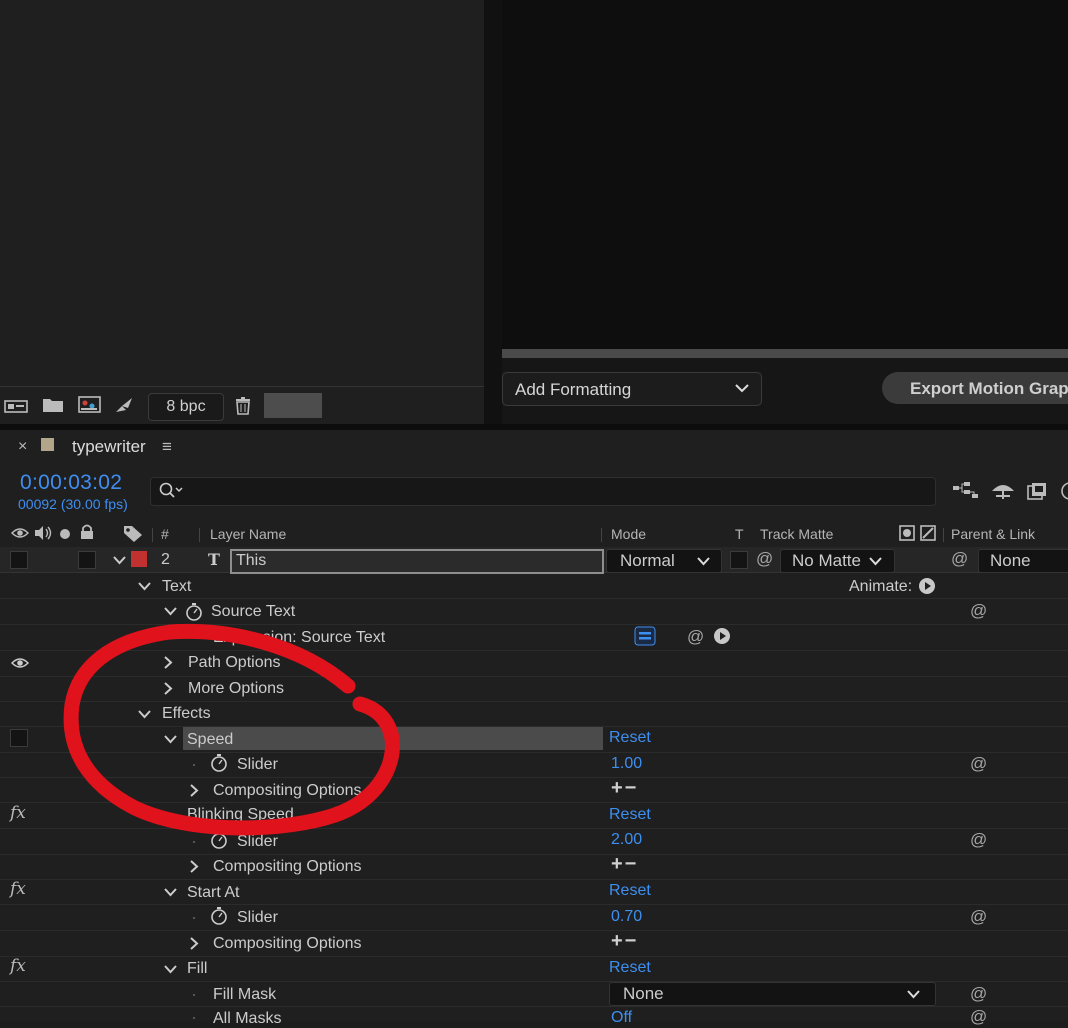 The image size is (1068, 1028). I want to click on effect-toggle-box, so click(19, 738).